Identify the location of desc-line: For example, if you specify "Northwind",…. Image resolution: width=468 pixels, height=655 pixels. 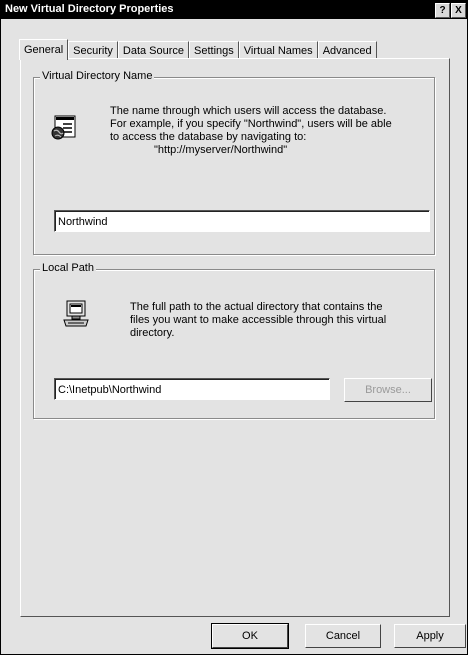
(251, 124).